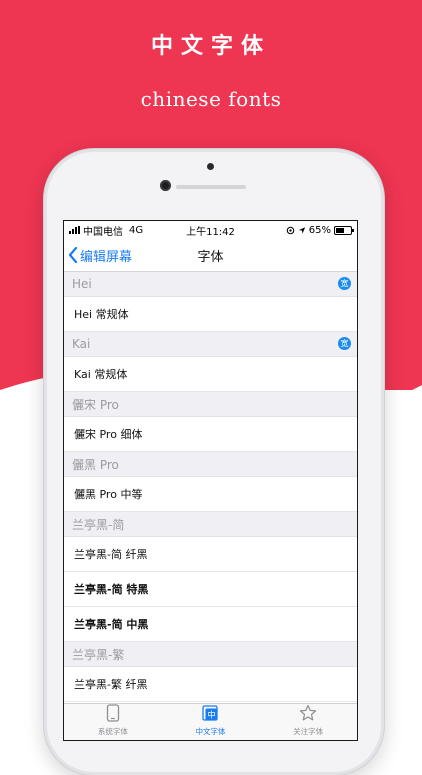 The width and height of the screenshot is (422, 775). What do you see at coordinates (95, 464) in the screenshot?
I see `section-header-label: 儷黑 Pro` at bounding box center [95, 464].